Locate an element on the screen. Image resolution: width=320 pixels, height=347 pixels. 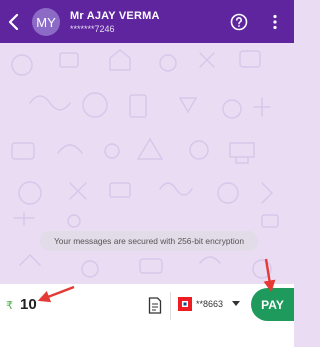
amount-value: 10 is located at coordinates (28, 304).